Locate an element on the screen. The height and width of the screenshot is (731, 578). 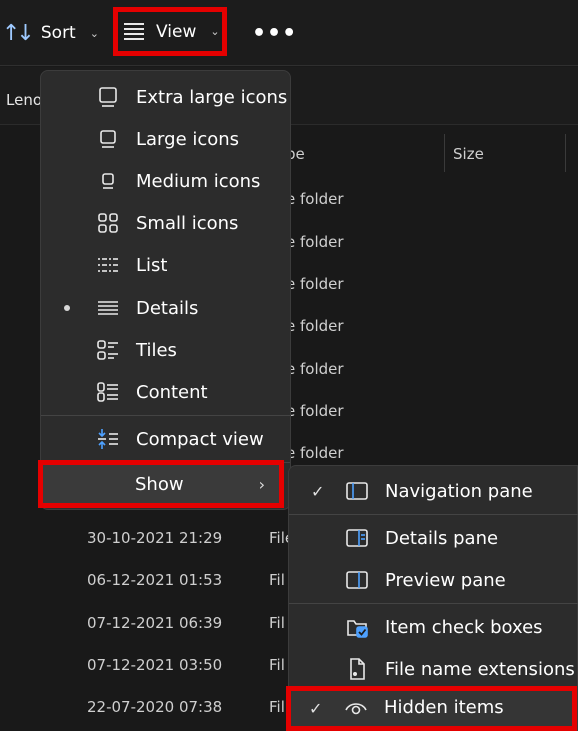
menu-item-extra-large-icons: Extra large icons is located at coordinates (165, 97).